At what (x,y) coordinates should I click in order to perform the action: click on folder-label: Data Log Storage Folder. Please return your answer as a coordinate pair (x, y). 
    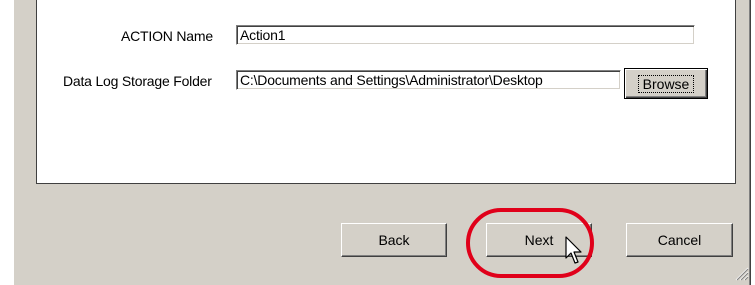
    Looking at the image, I should click on (137, 81).